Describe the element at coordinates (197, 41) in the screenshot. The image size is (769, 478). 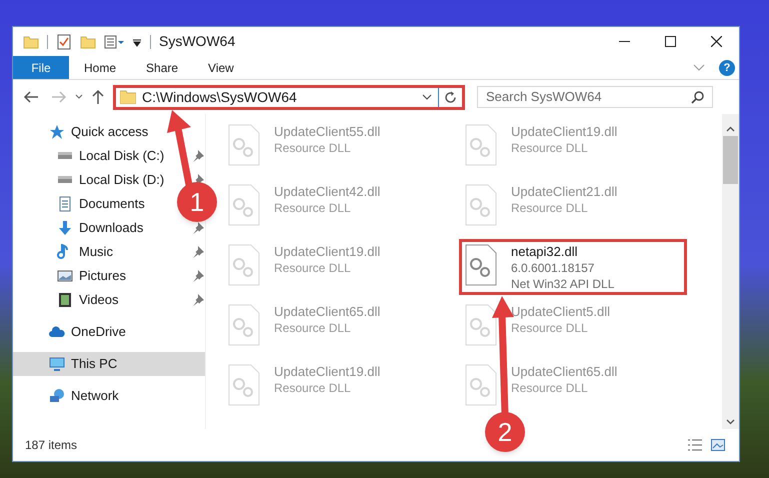
I see `window-title: SysWOW64` at that location.